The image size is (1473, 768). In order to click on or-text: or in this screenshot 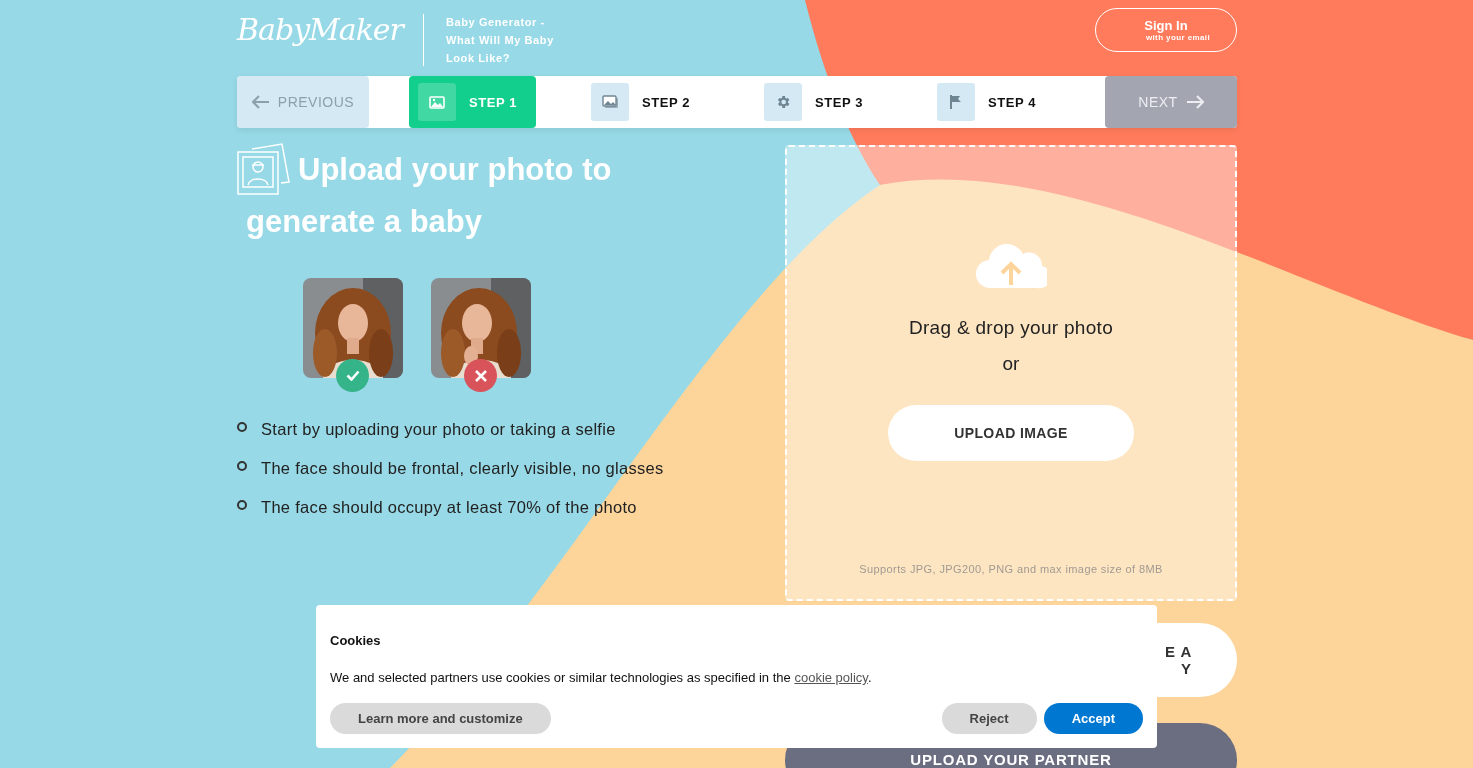, I will do `click(1011, 364)`.